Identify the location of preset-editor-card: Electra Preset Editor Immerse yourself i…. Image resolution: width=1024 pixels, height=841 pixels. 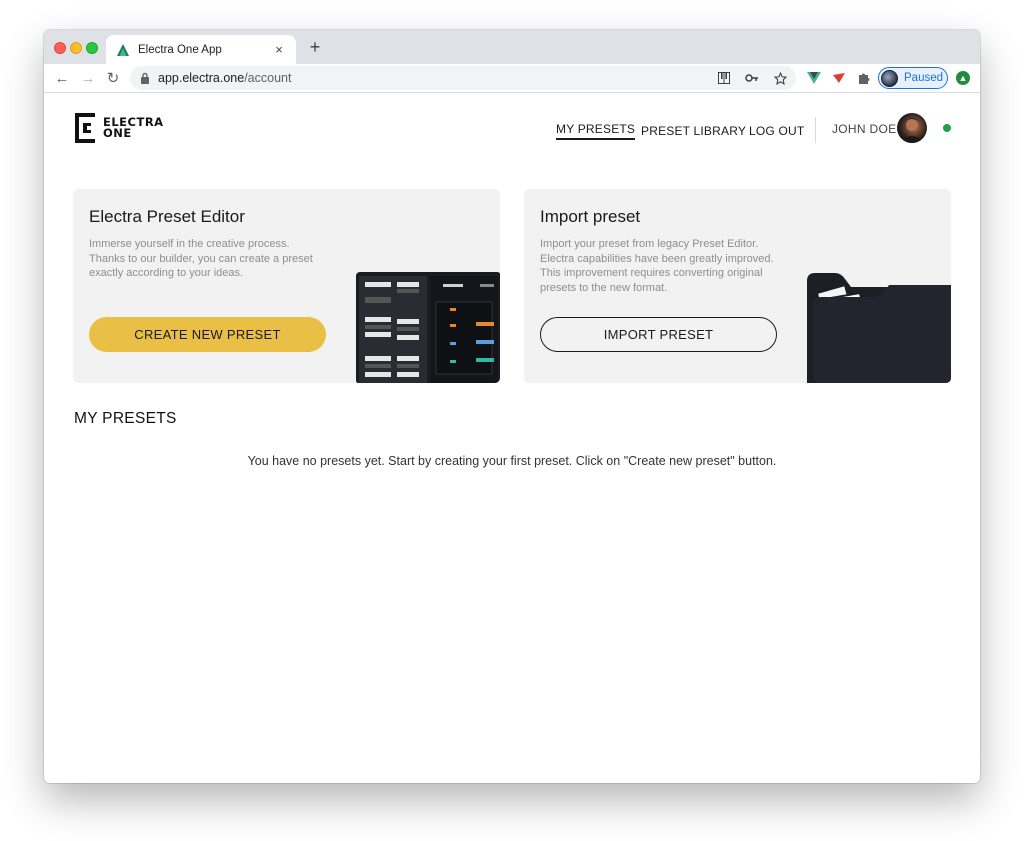
(286, 286).